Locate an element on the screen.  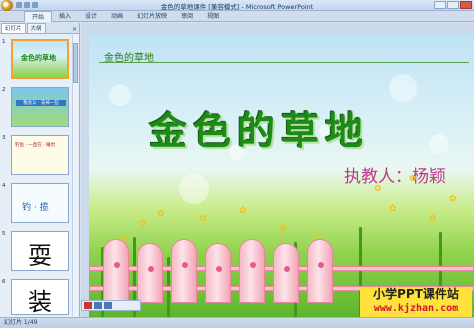
heading-divider is located at coordinates (284, 62).